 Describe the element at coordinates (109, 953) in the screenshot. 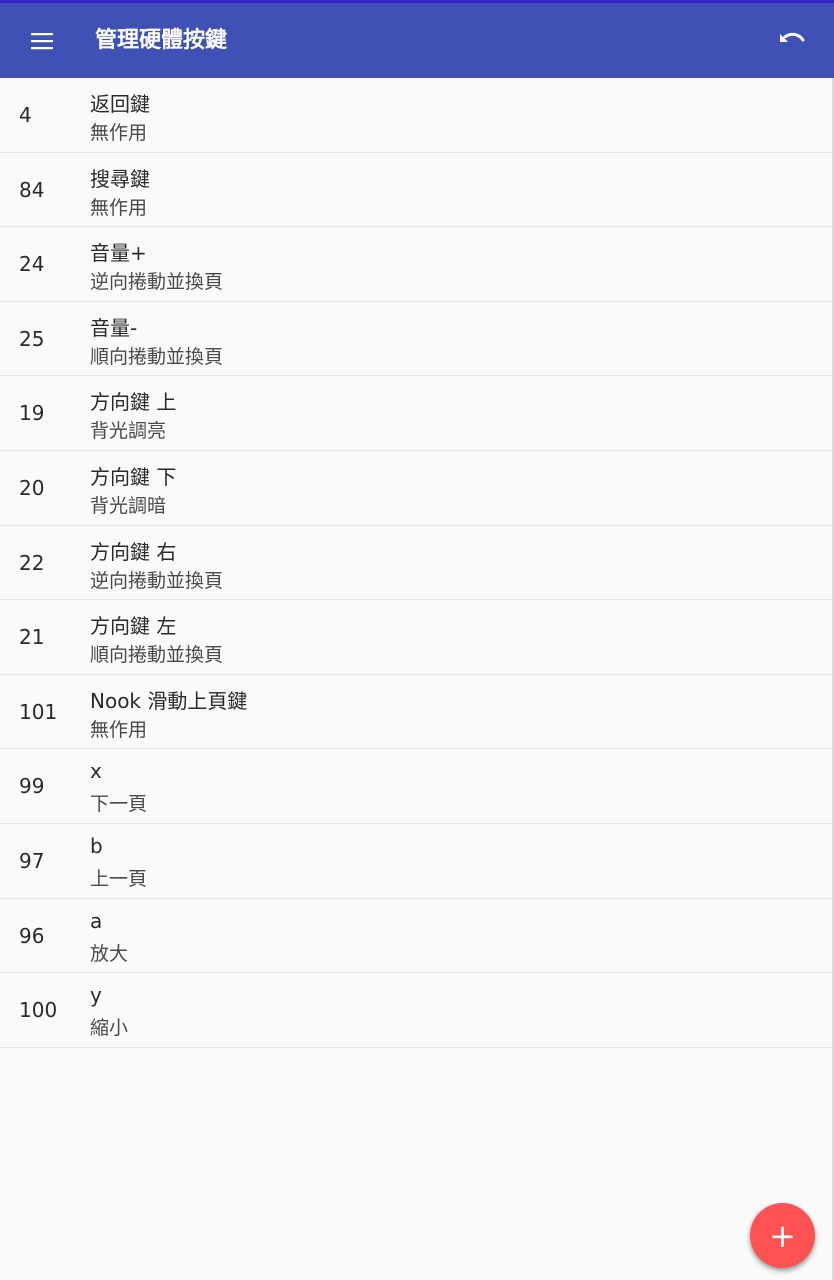

I see `key-action: 放大` at that location.